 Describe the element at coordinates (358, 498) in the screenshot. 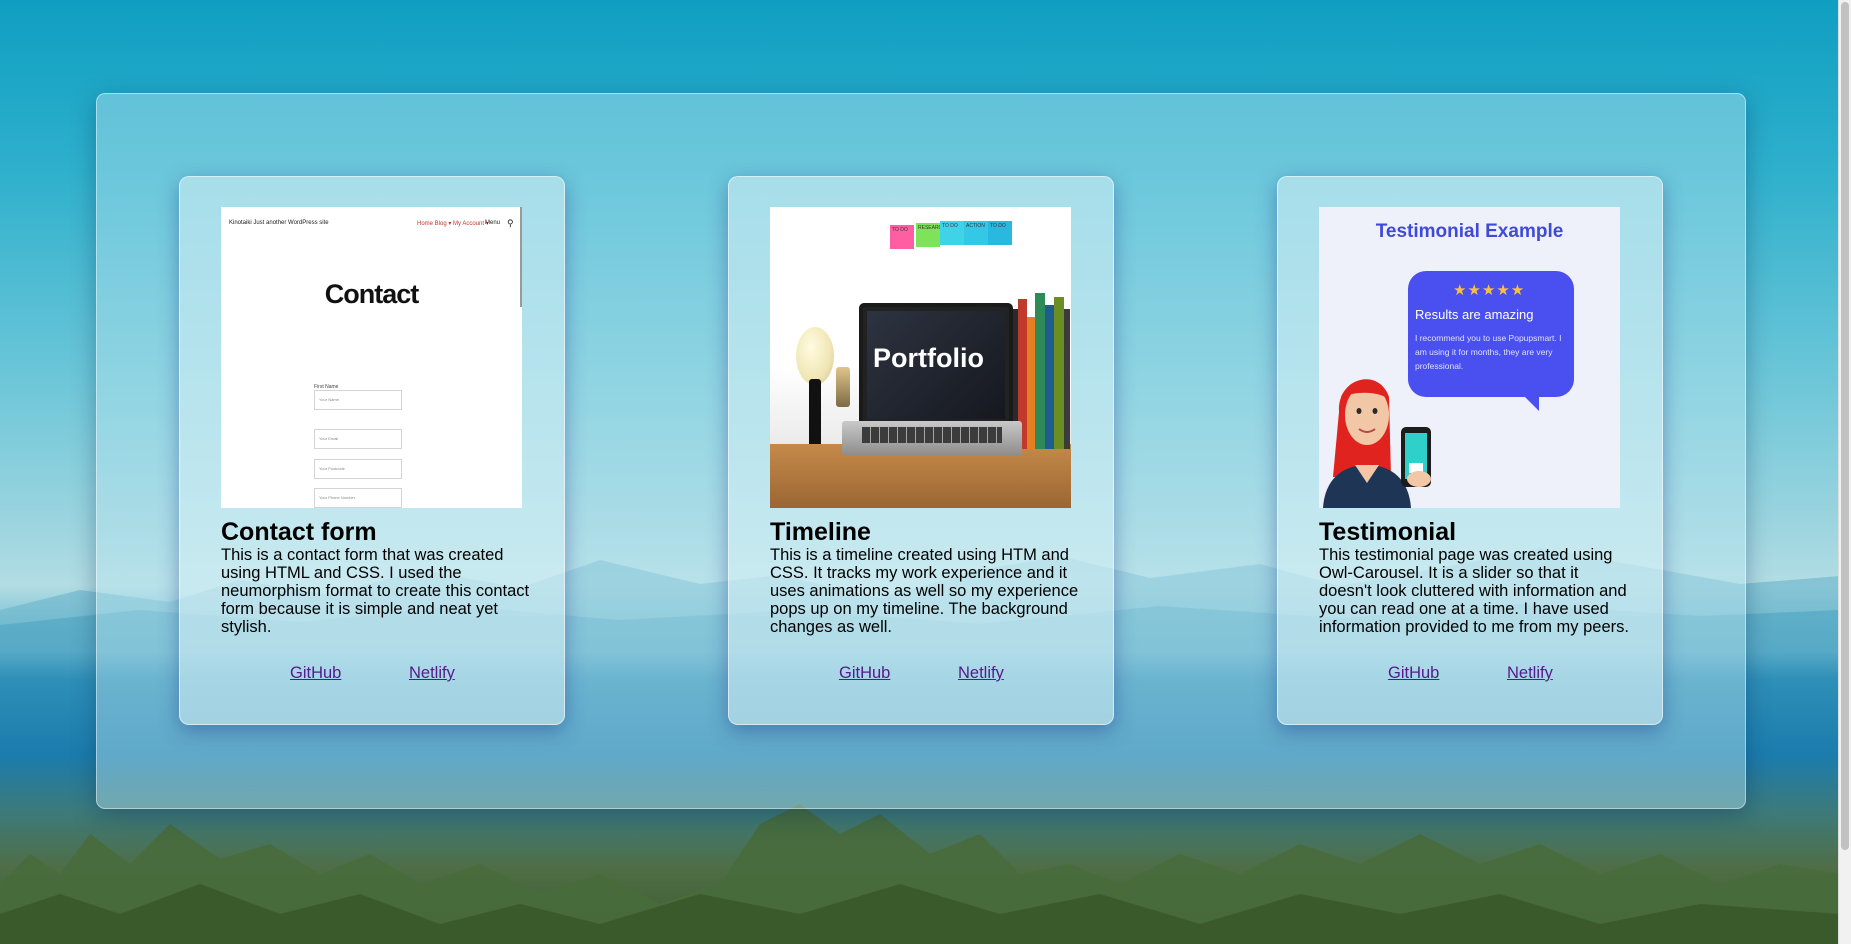

I see `thumbnail-field-phone: Your Phone Number` at that location.